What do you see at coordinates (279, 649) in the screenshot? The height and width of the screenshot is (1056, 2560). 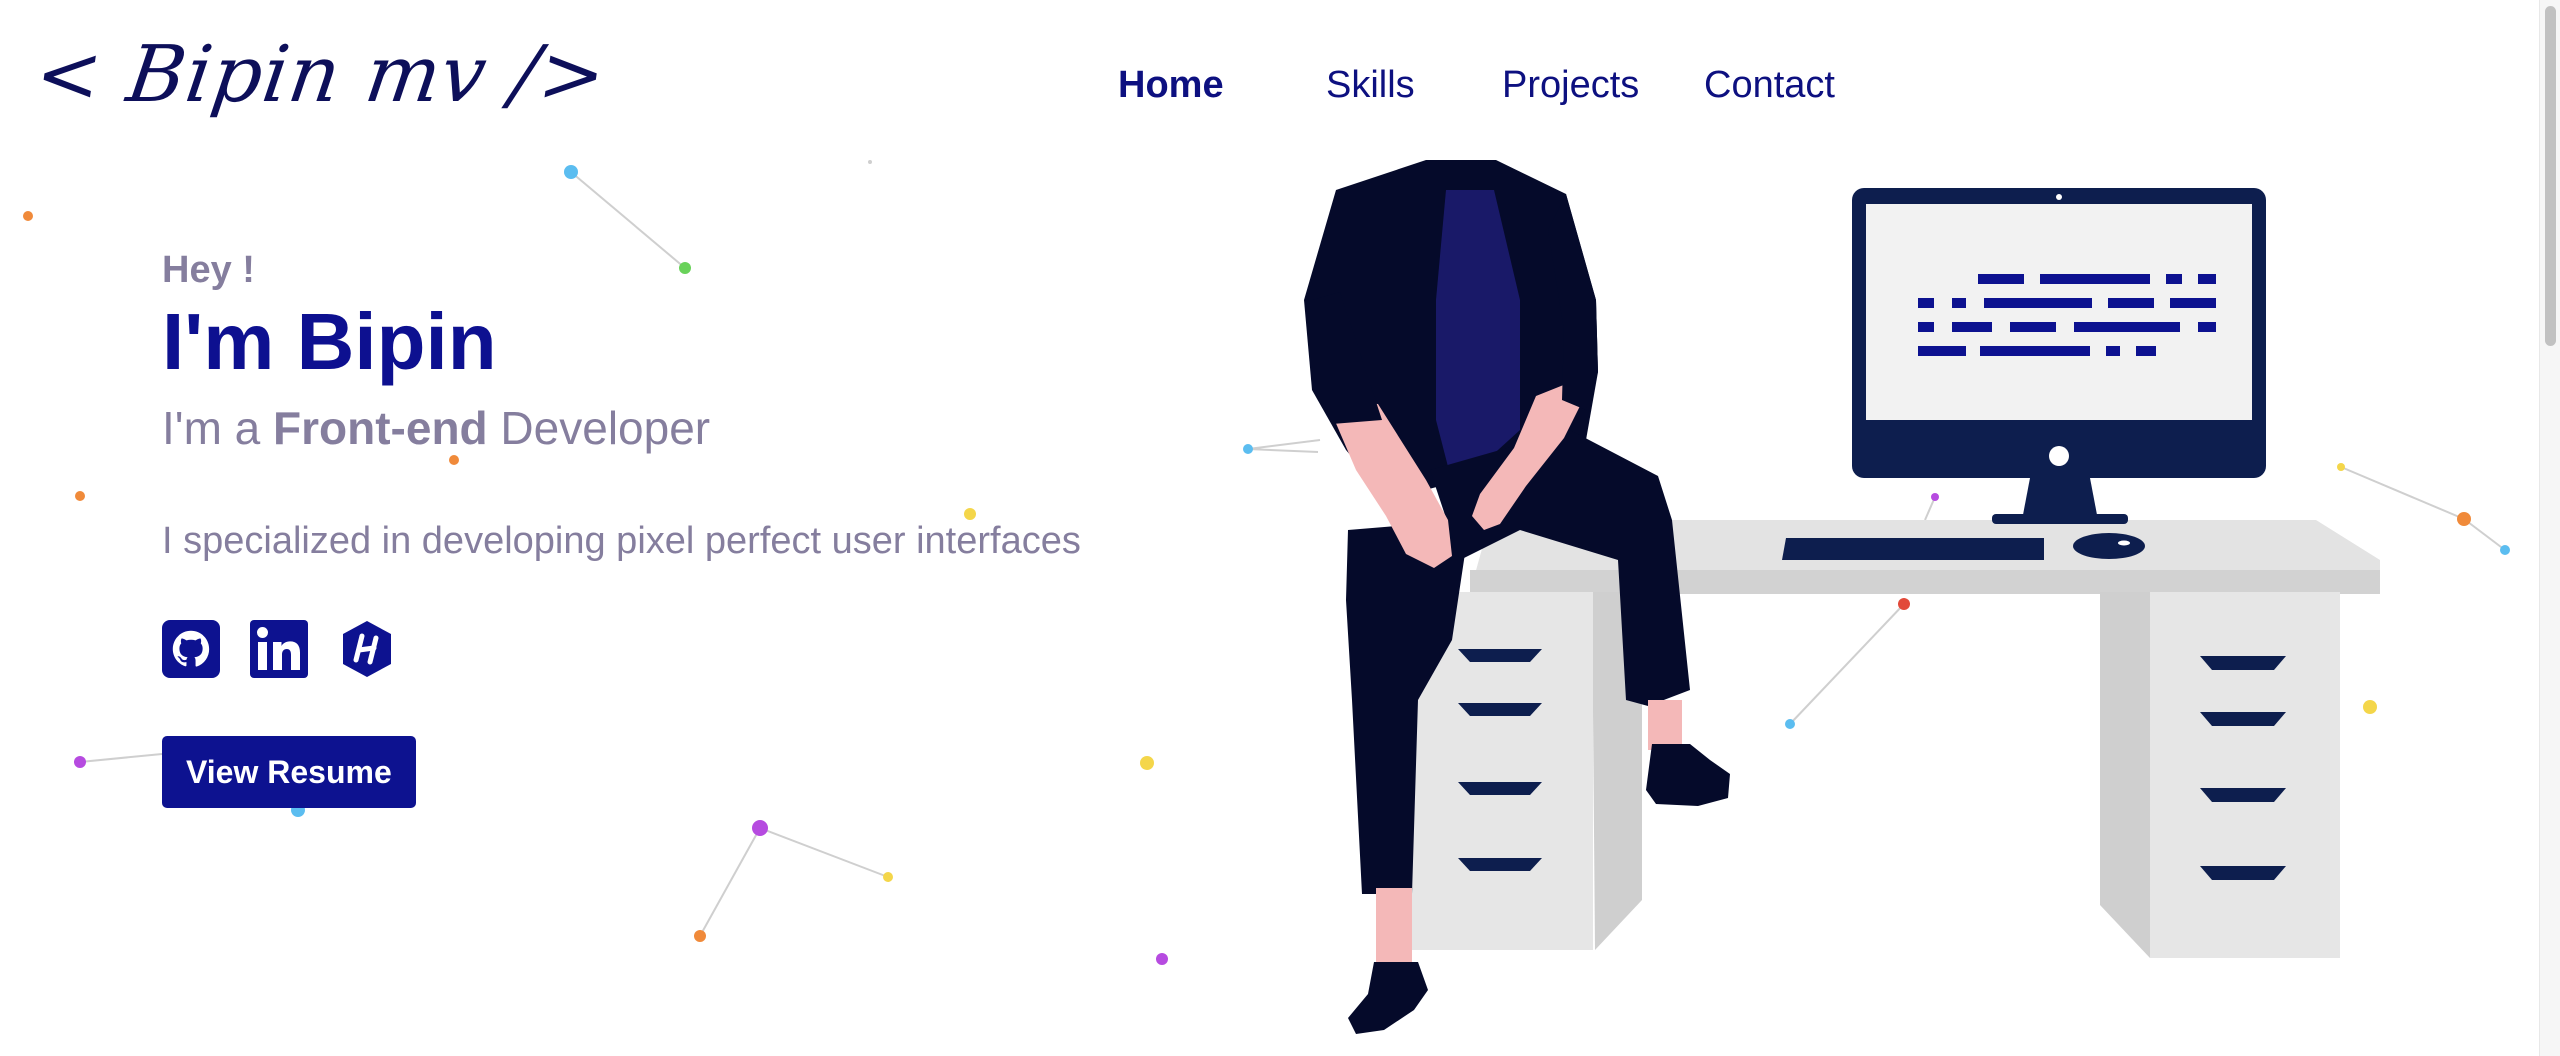 I see `linkedin-icon` at bounding box center [279, 649].